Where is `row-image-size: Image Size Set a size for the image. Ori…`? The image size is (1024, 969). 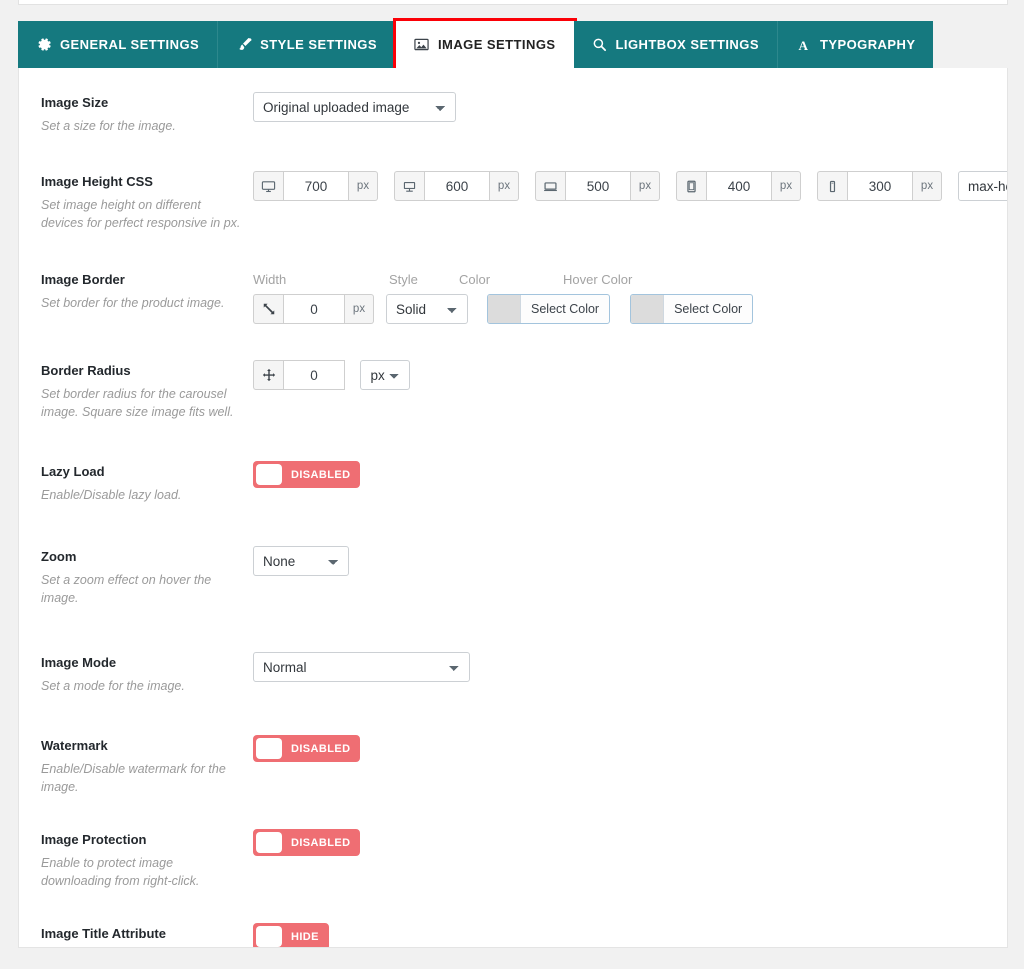
row-image-size: Image Size Set a size for the image. Ori… is located at coordinates (513, 101).